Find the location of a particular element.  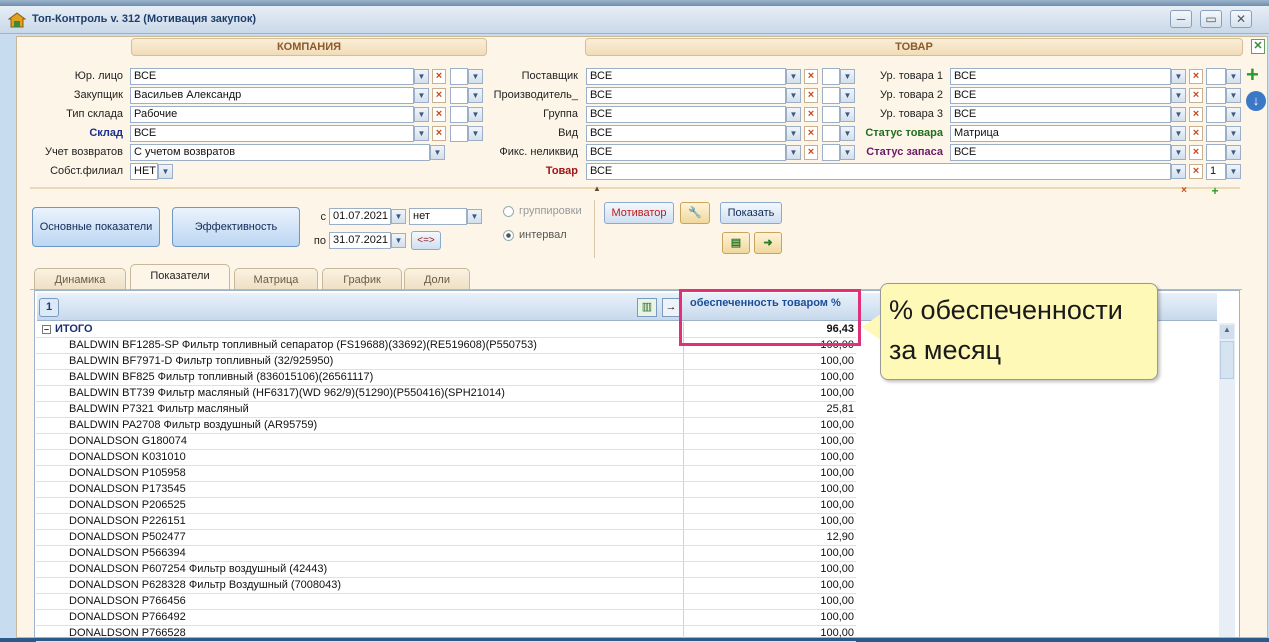

download-icon: ↓ is located at coordinates (1256, 101).